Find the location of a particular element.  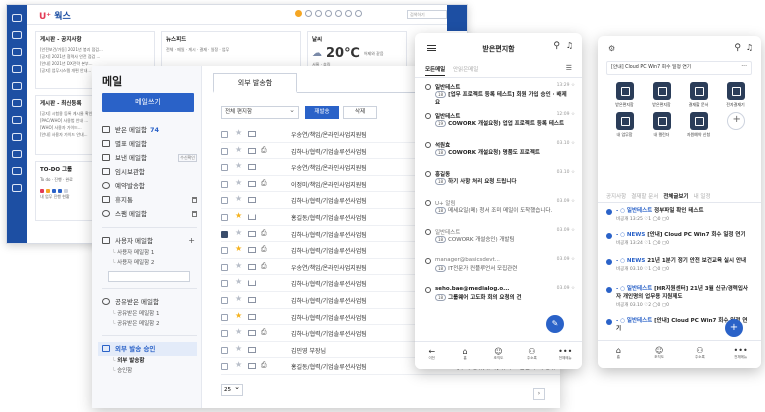

list-item: U+ 알림 03.09 ☆ 18 메세요일(메) 청서 조미 메일이 도착했습니다. is located at coordinates (500, 212).